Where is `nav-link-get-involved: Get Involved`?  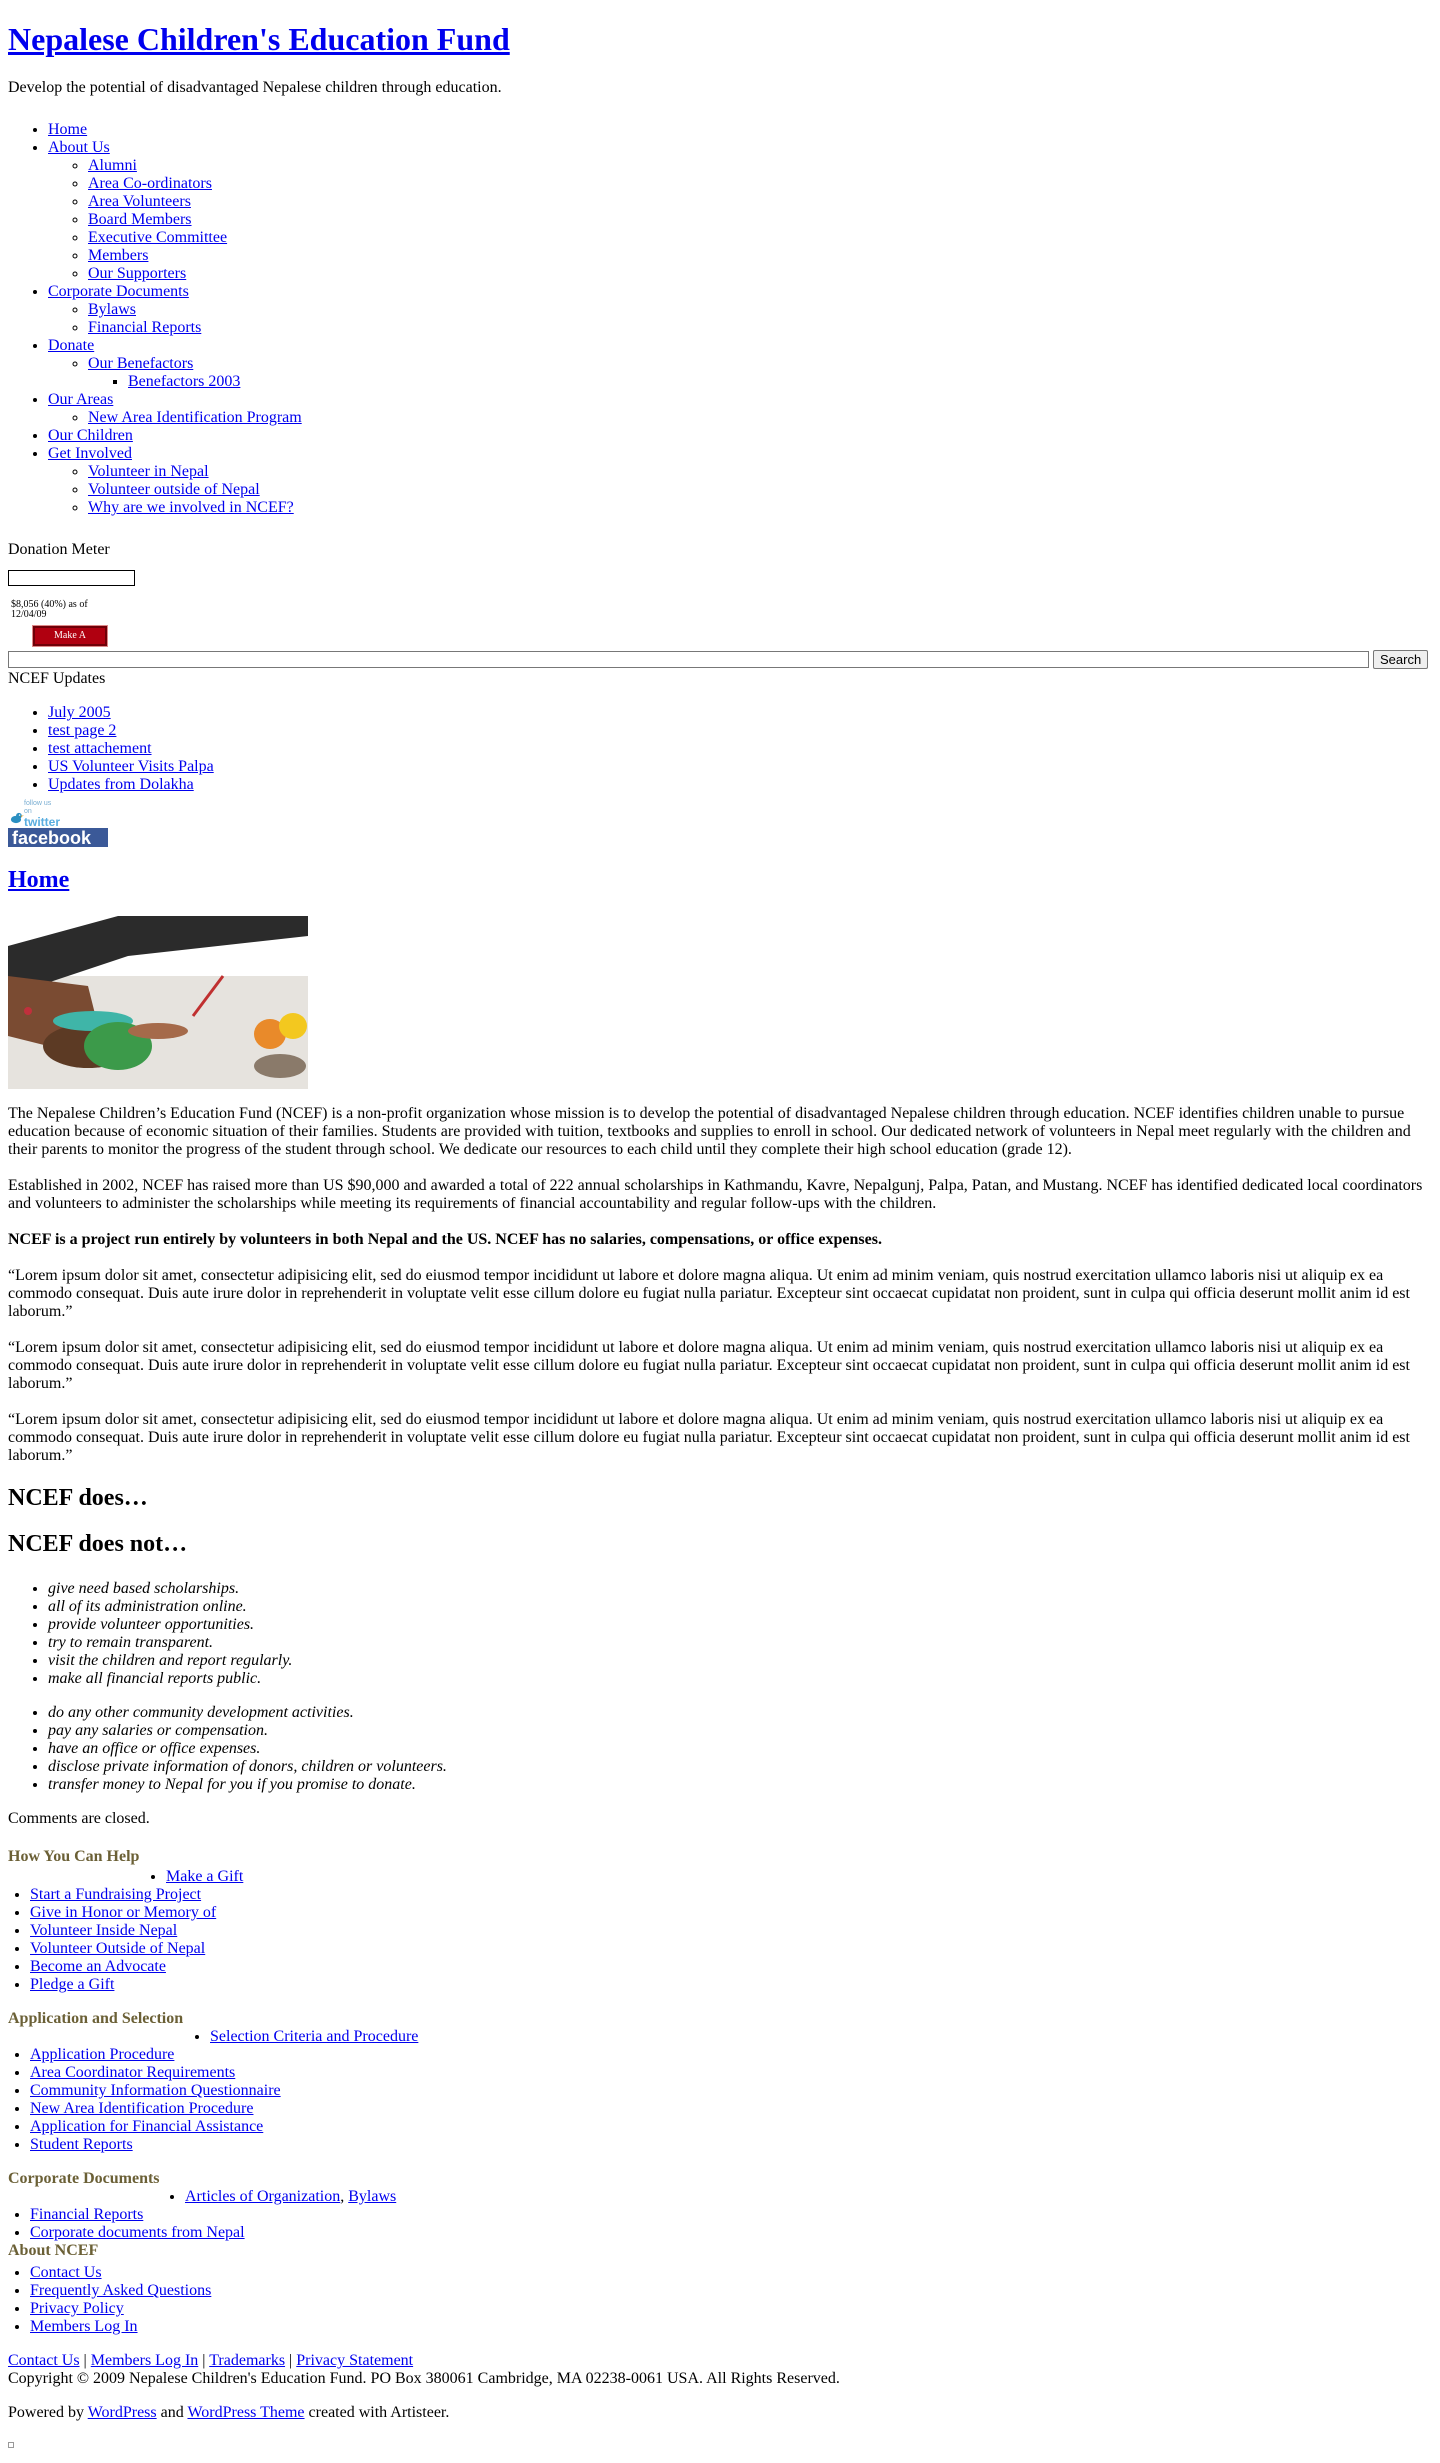 nav-link-get-involved: Get Involved is located at coordinates (90, 453).